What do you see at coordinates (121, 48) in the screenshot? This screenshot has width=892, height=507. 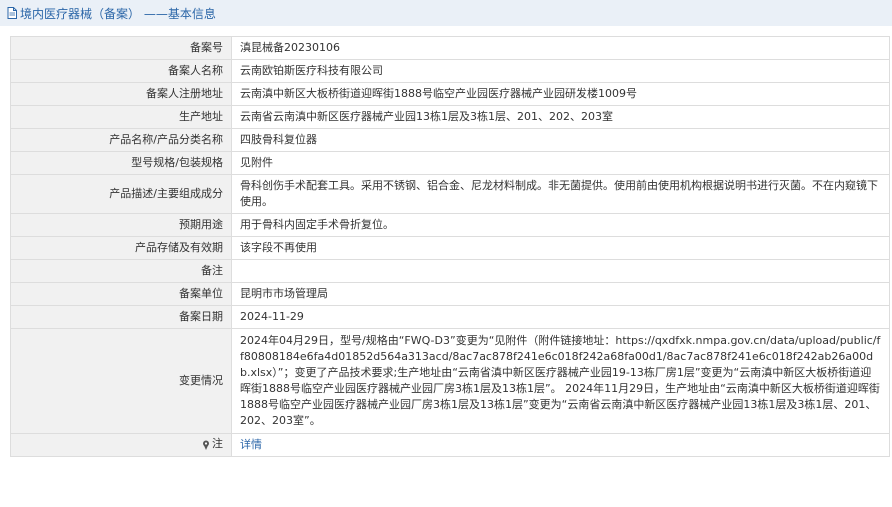 I see `row-label: 备案号` at bounding box center [121, 48].